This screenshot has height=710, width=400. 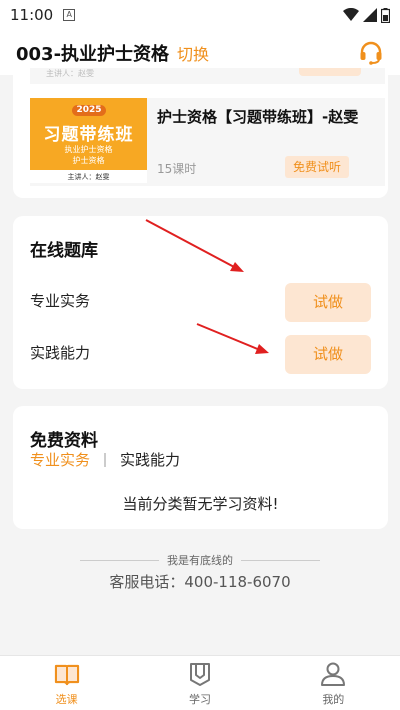 What do you see at coordinates (150, 459) in the screenshot?
I see `tab-ability: 实践能力` at bounding box center [150, 459].